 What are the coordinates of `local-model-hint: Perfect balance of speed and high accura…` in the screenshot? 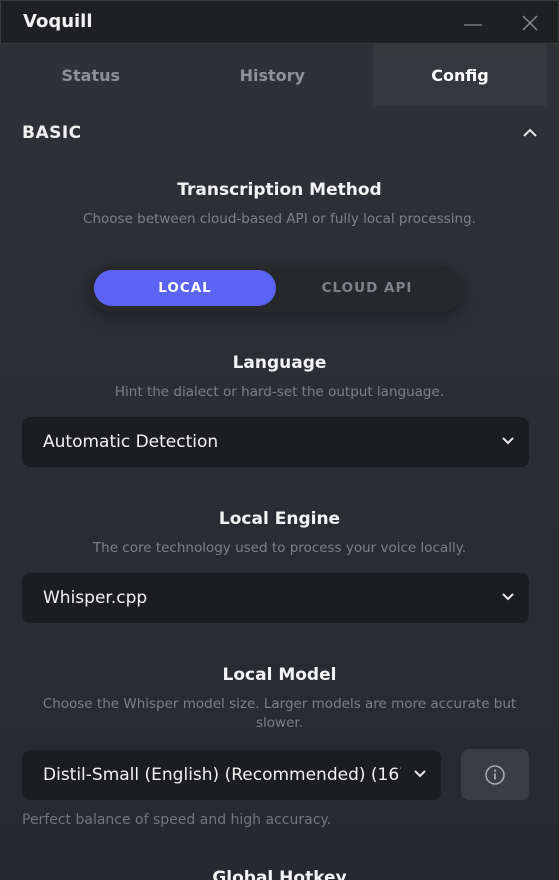 It's located at (177, 820).